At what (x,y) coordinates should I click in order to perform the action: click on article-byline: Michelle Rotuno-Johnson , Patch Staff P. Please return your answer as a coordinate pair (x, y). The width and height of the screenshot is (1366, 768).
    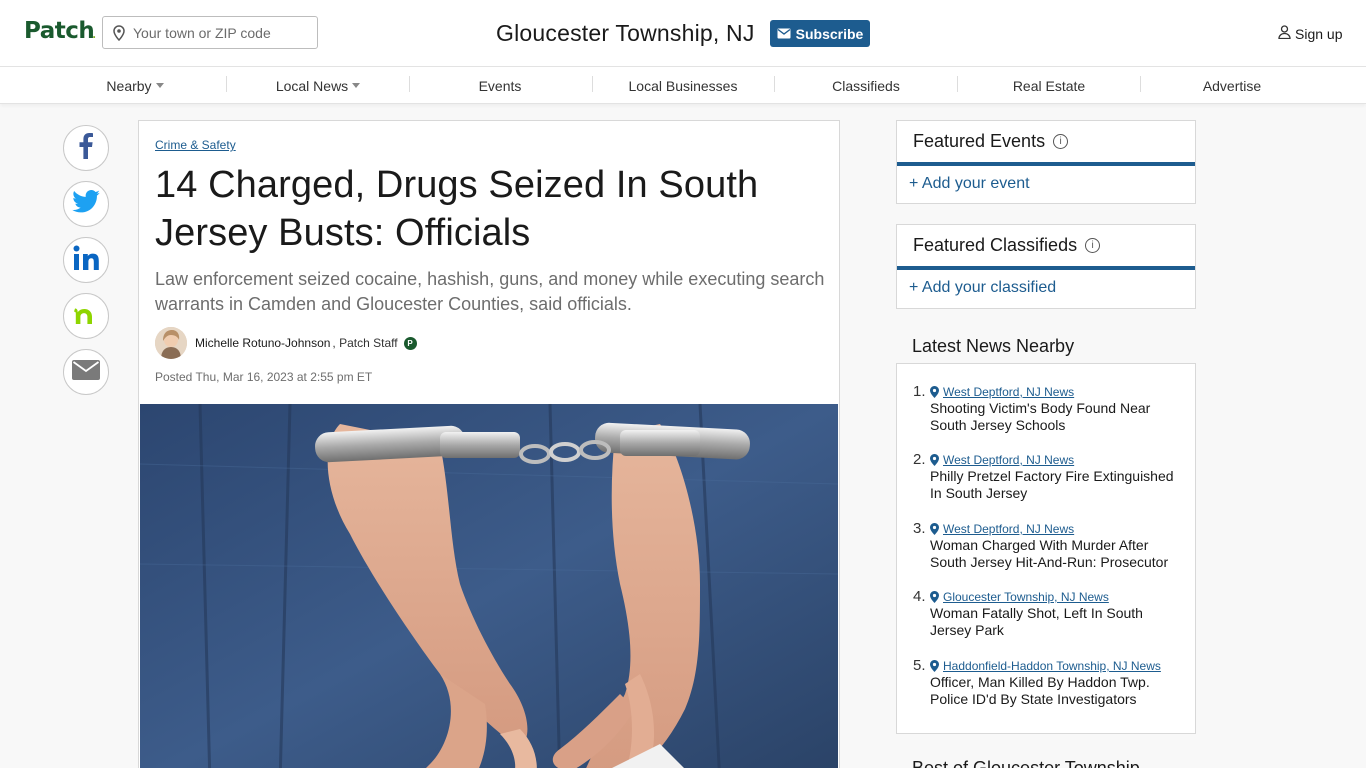
    Looking at the image, I should click on (306, 343).